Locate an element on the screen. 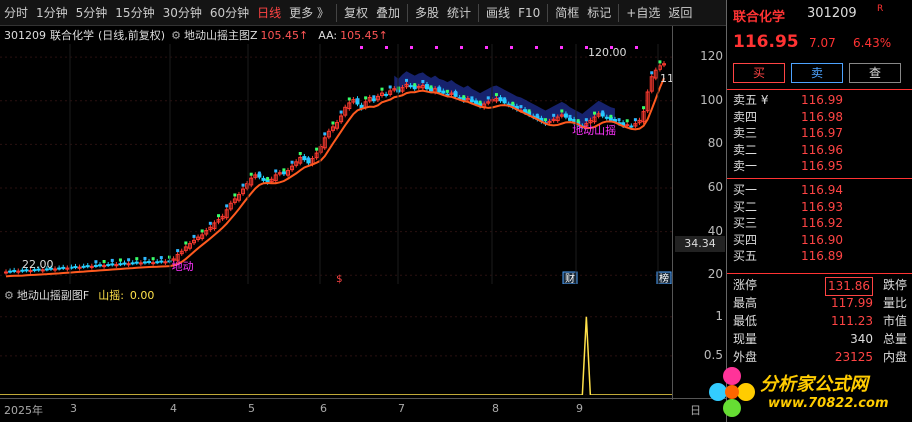 This screenshot has width=912, height=422. panel-stock-name: 联合化学 is located at coordinates (759, 17).